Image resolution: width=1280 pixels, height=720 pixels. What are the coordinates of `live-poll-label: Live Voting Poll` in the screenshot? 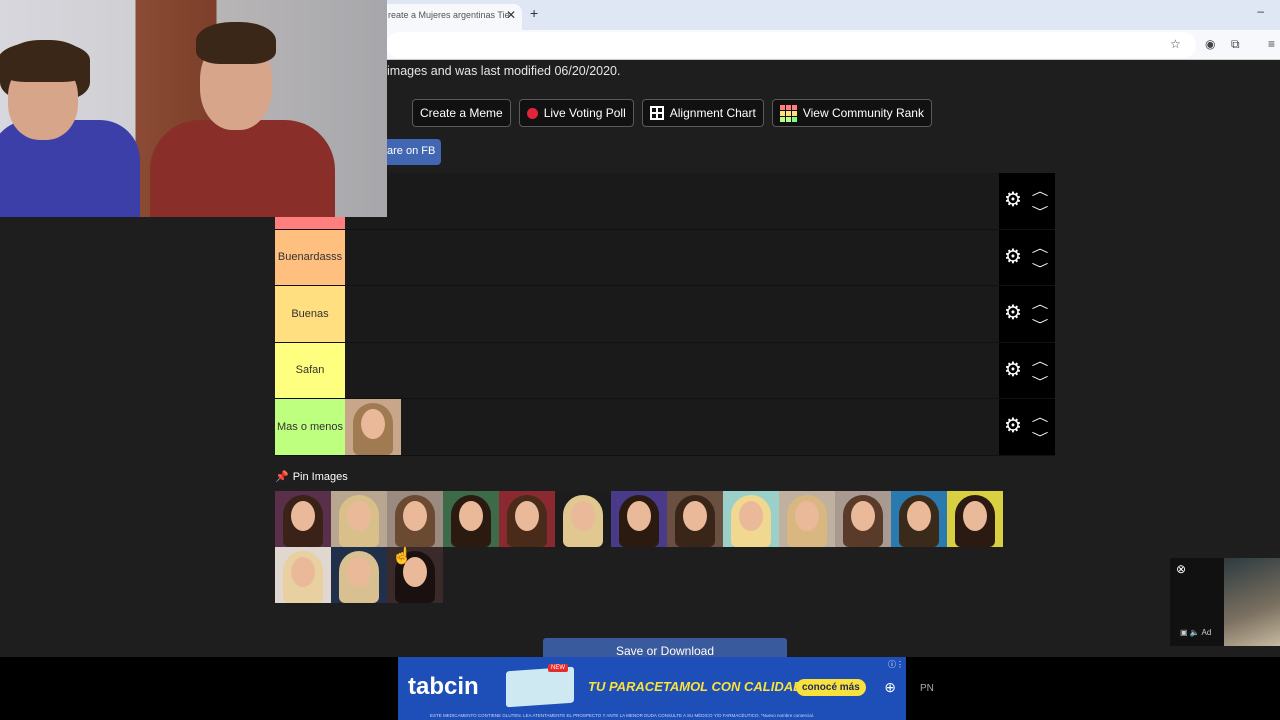 It's located at (584, 113).